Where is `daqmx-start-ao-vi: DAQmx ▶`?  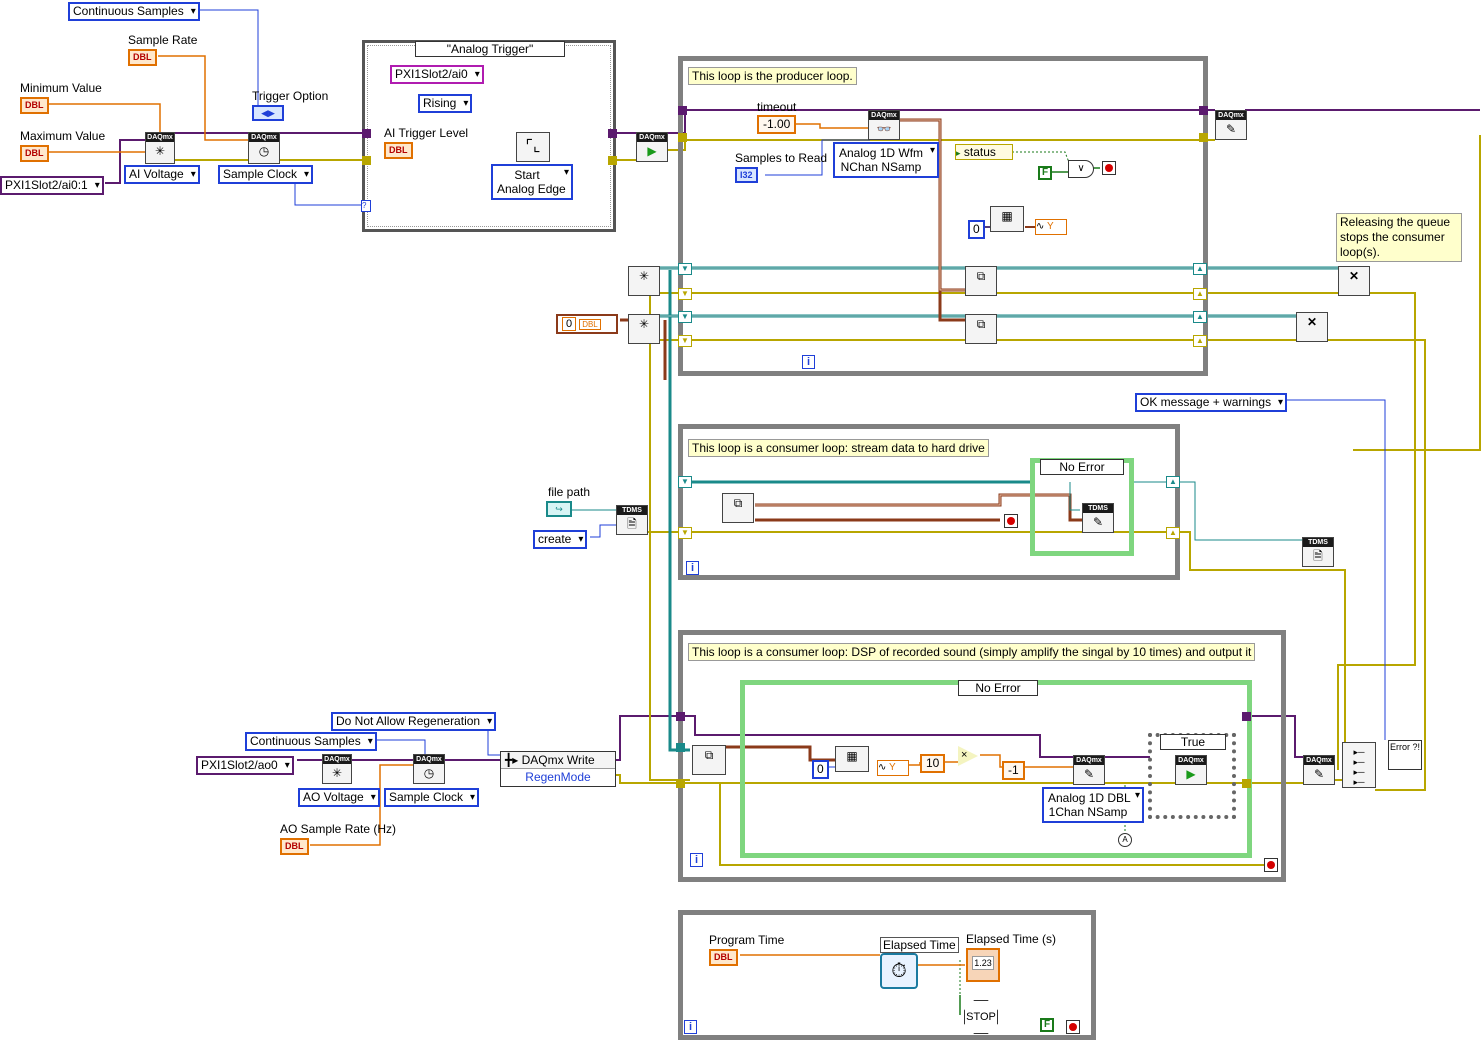
daqmx-start-ao-vi: DAQmx ▶ is located at coordinates (1191, 770).